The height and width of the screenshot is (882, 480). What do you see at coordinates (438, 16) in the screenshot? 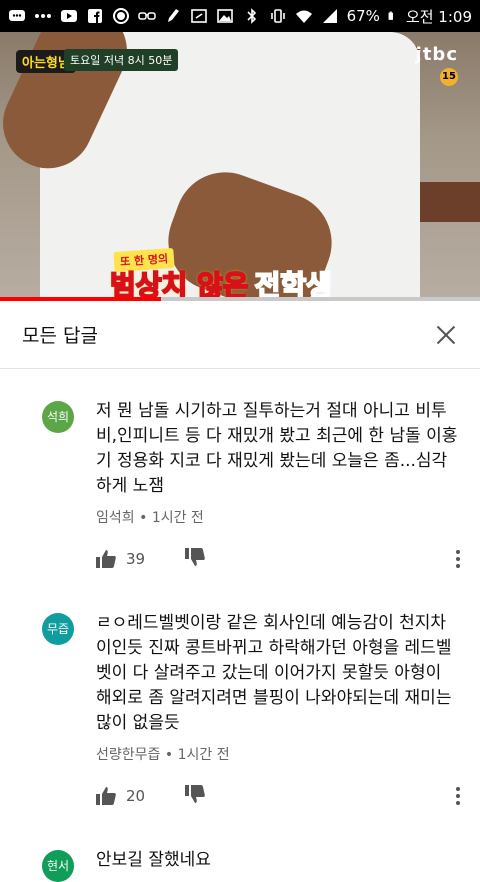
I see `clock: 오전 1:09` at bounding box center [438, 16].